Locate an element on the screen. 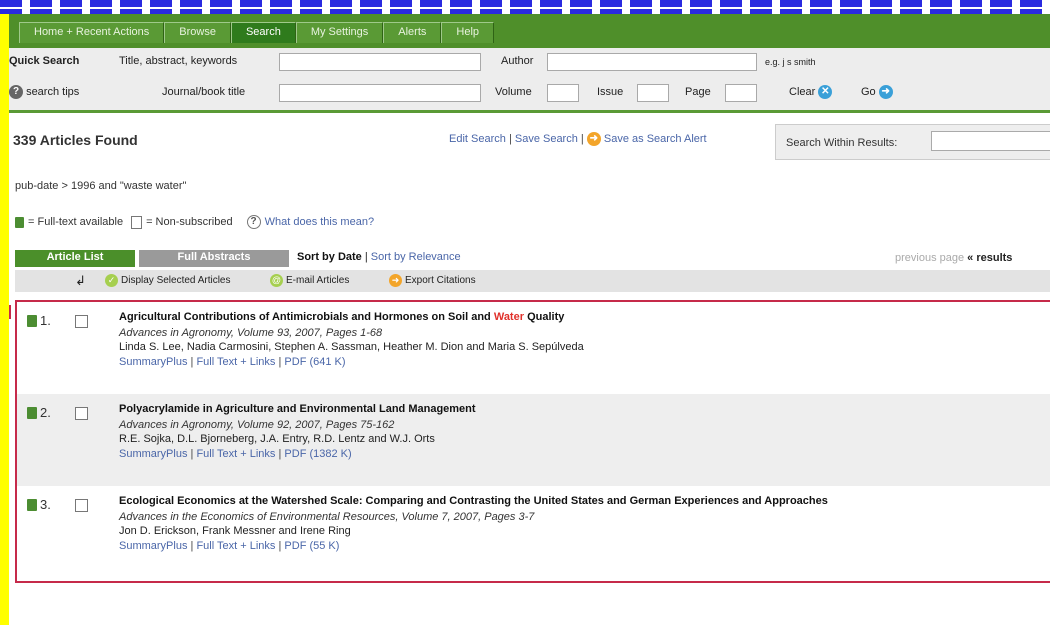 This screenshot has height=625, width=1050. display-selected-button: ✓ Display Selected Articles is located at coordinates (168, 280).